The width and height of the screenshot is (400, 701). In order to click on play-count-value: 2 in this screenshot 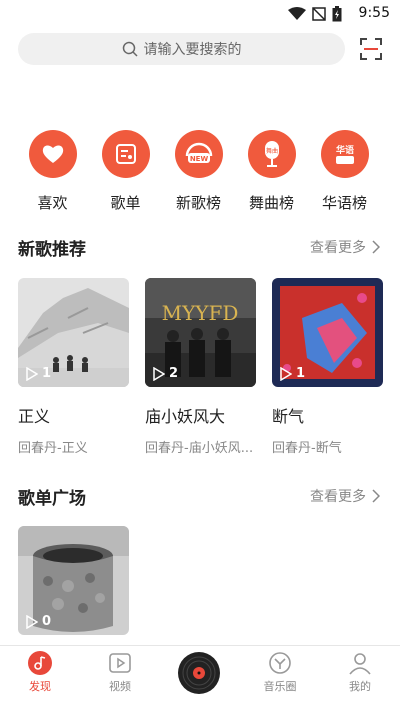, I will do `click(174, 373)`.